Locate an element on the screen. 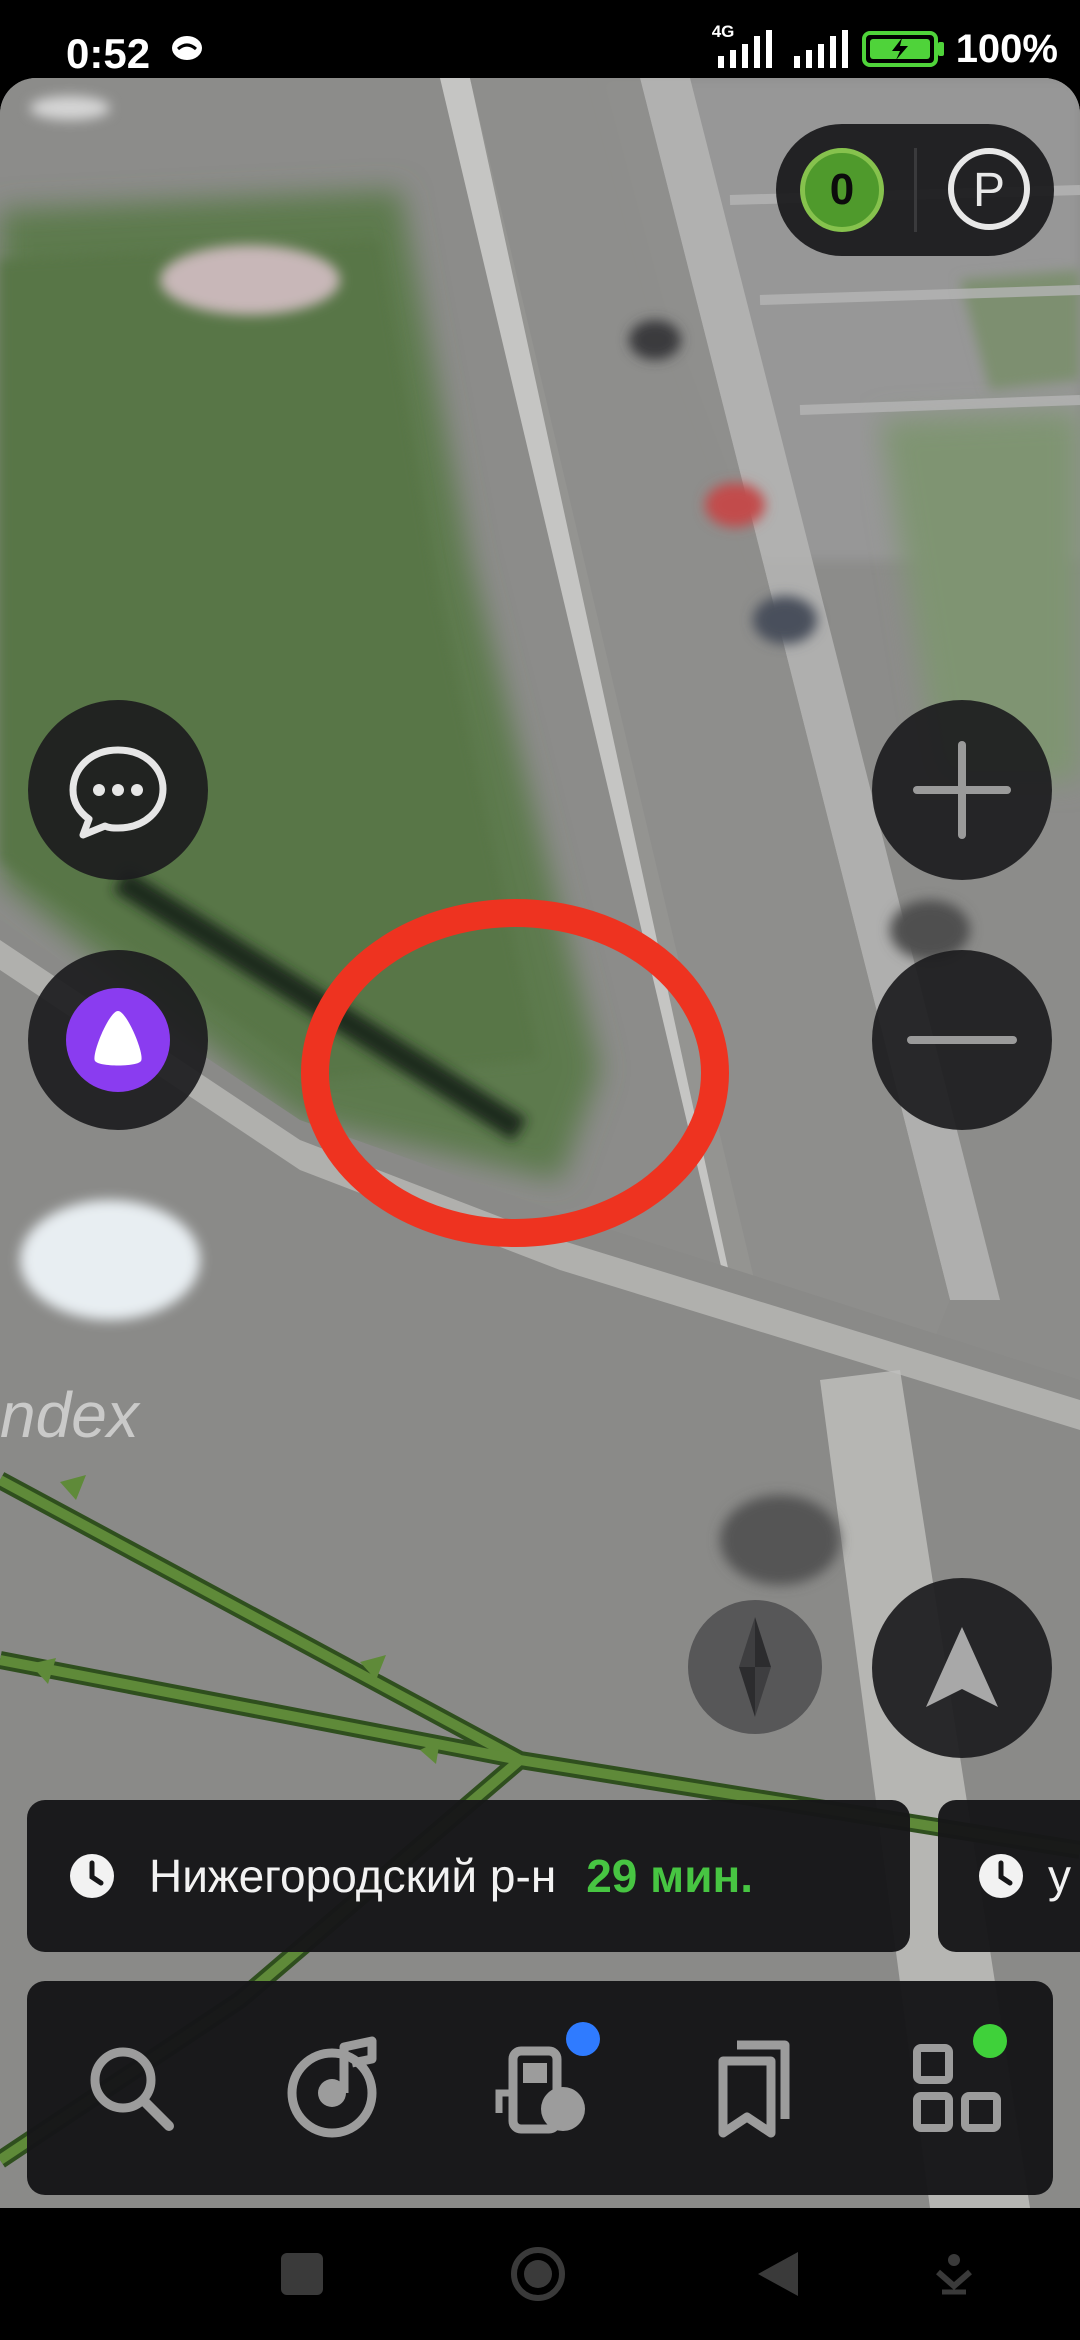  zoom-in-button is located at coordinates (962, 790).